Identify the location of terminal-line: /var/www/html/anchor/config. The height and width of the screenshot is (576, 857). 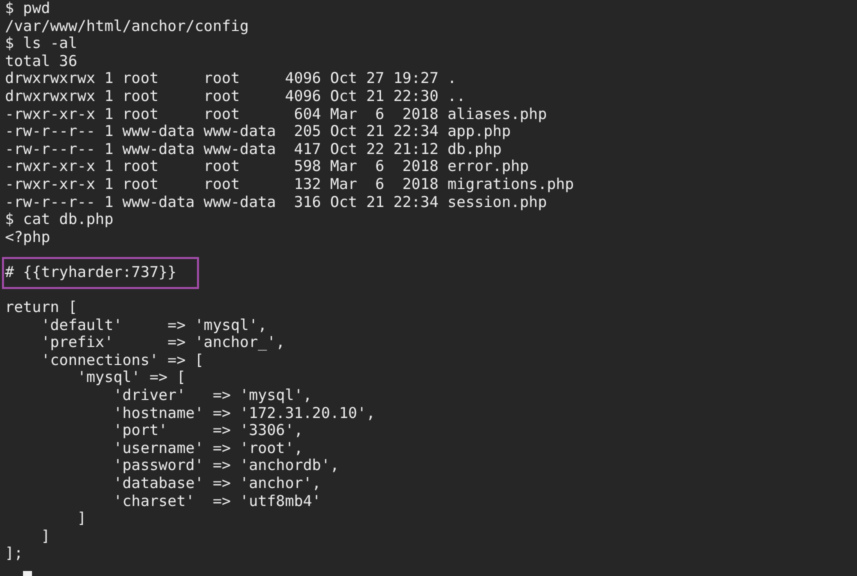
(127, 27).